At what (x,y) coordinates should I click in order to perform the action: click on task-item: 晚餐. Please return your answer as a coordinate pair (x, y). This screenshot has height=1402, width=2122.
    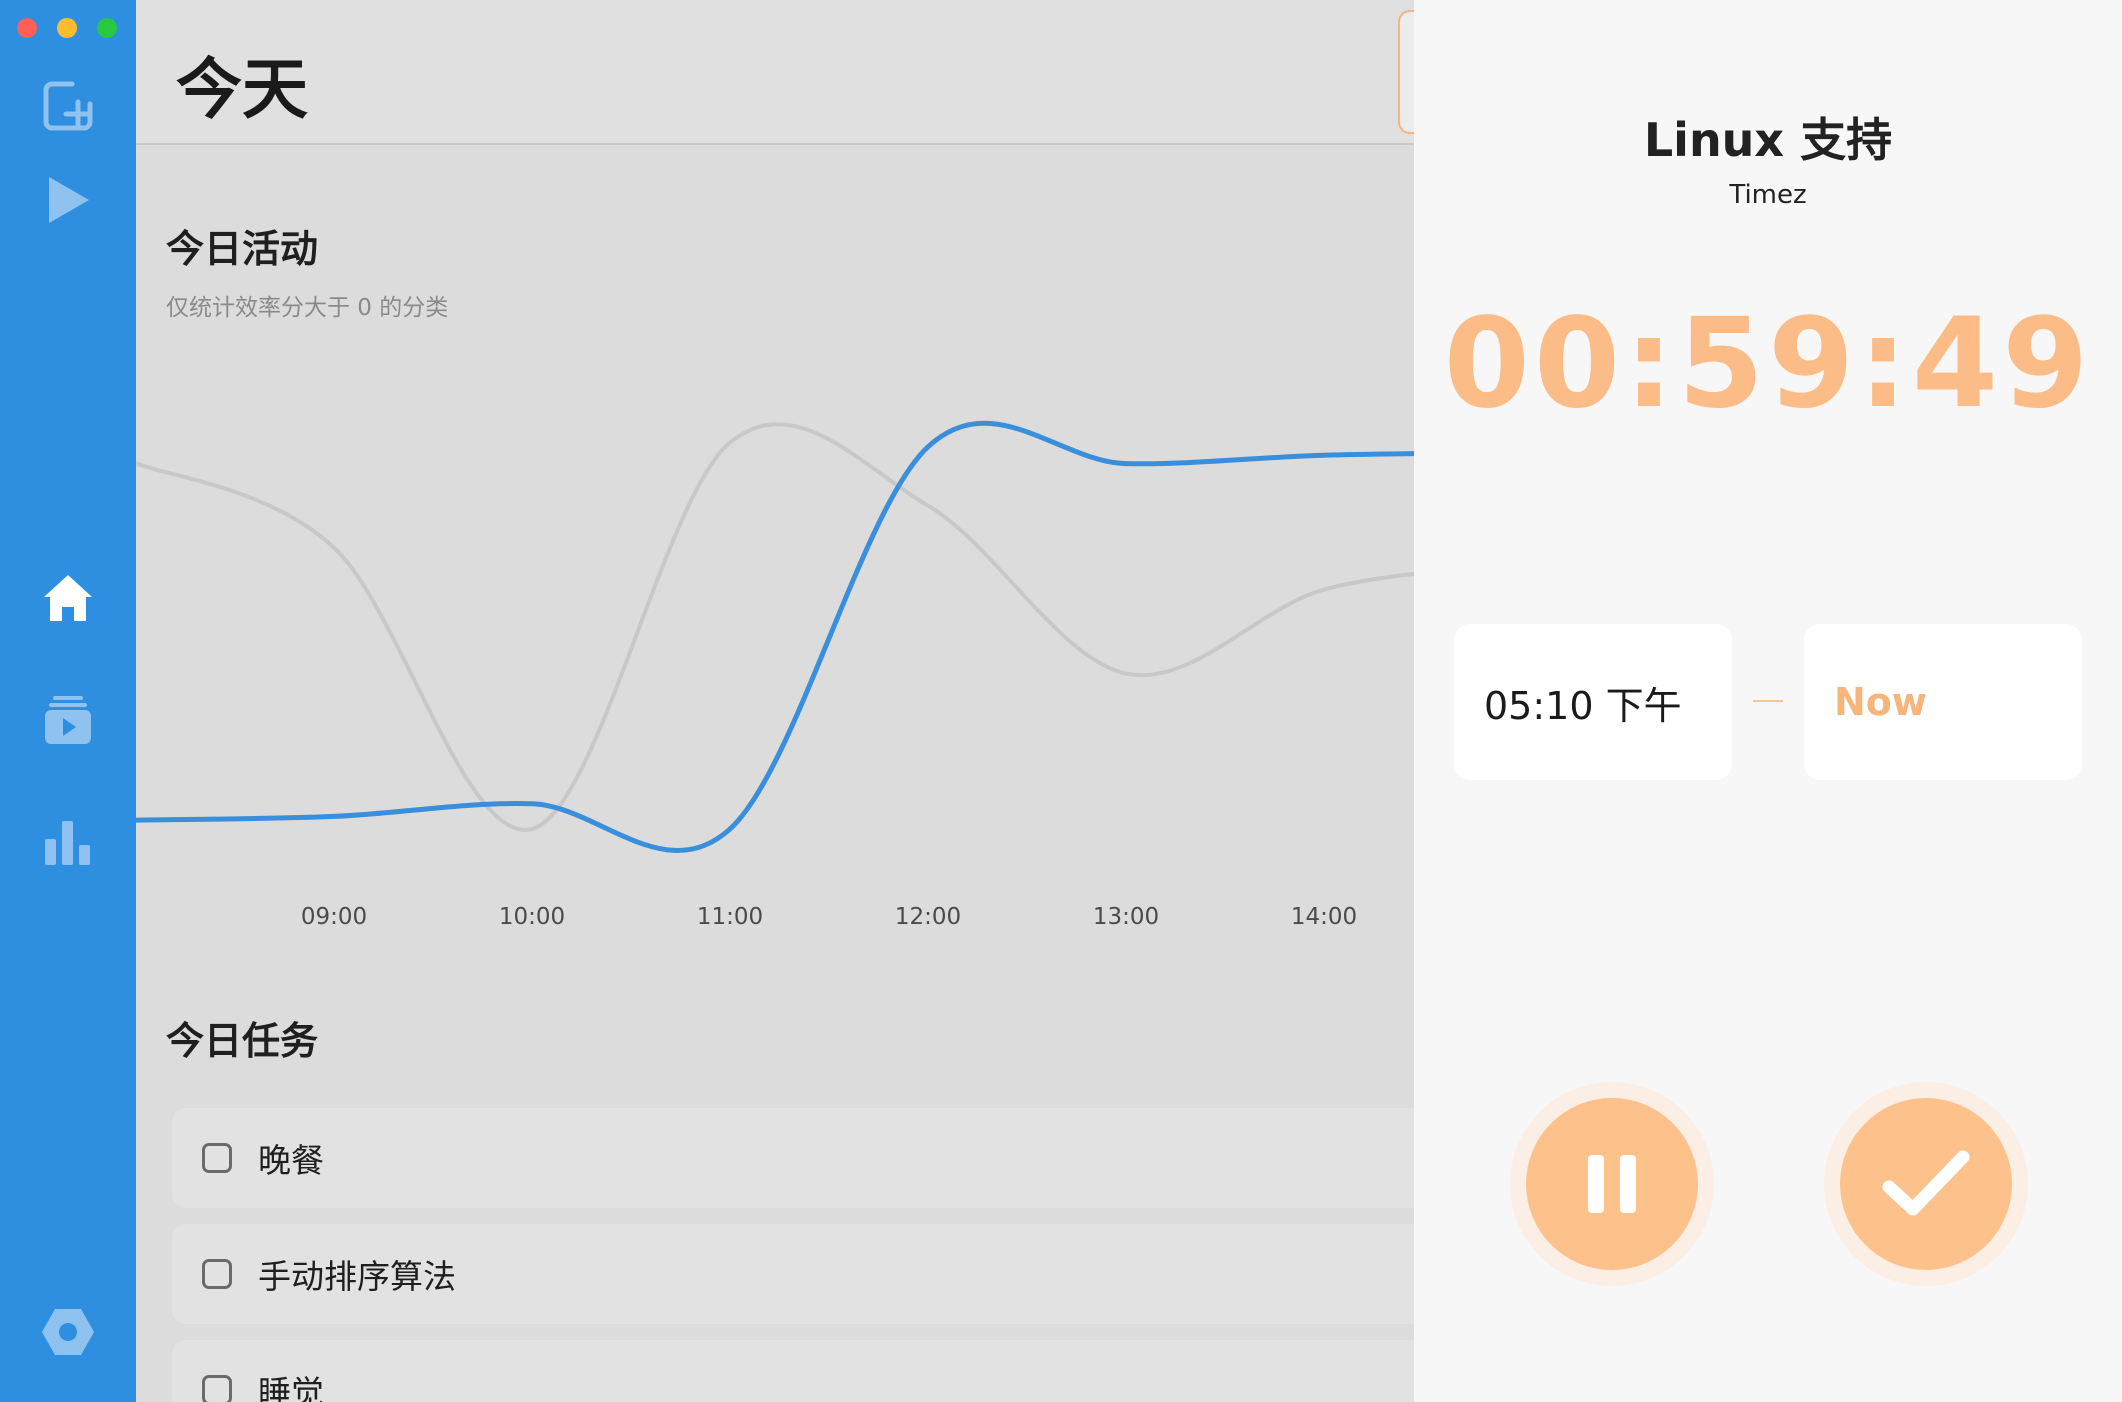
    Looking at the image, I should click on (793, 1158).